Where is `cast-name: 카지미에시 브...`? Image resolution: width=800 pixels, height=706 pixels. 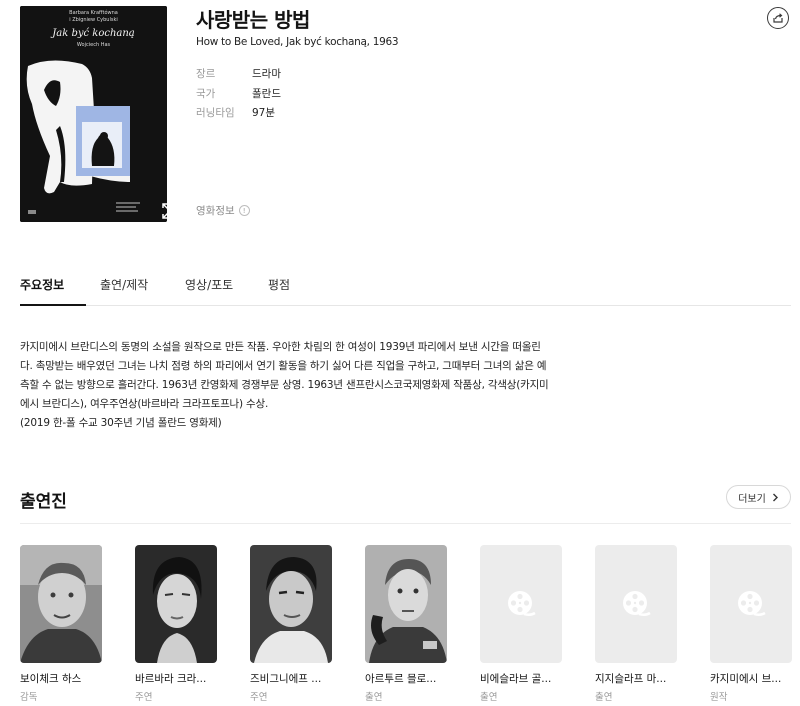 cast-name: 카지미에시 브... is located at coordinates (746, 679).